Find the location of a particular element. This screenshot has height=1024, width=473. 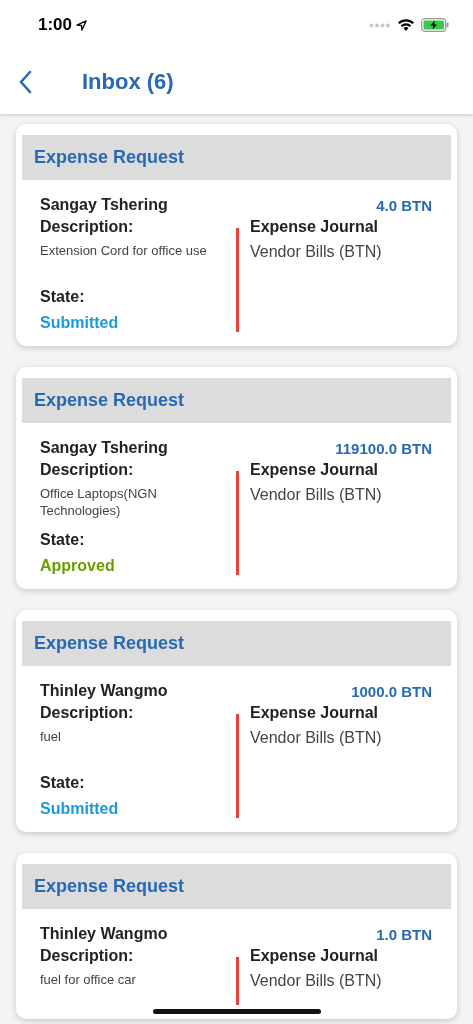

back-button is located at coordinates (25, 82).